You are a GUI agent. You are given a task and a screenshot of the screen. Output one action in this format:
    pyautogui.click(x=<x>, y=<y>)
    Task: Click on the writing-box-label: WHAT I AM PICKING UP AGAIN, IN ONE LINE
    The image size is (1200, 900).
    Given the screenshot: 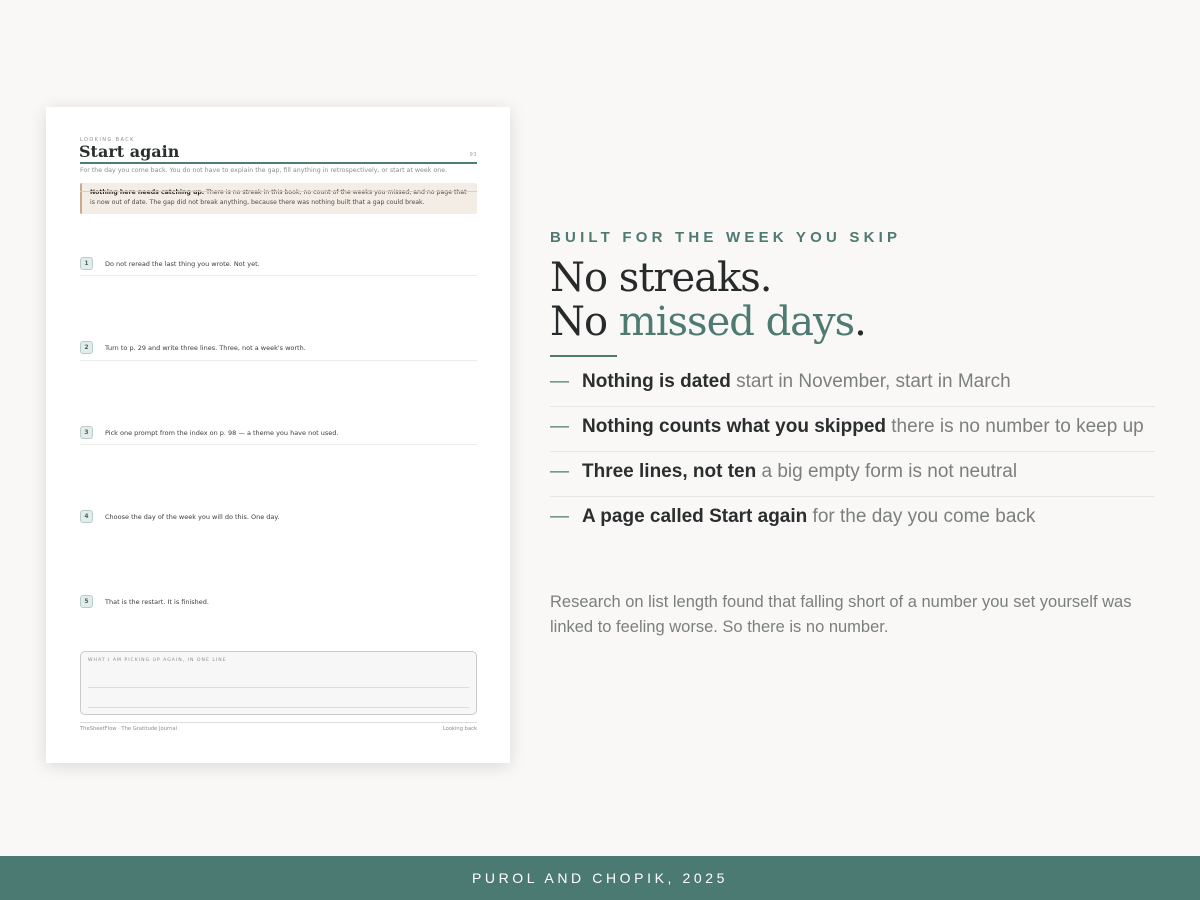 What is the action you would take?
    pyautogui.click(x=157, y=660)
    